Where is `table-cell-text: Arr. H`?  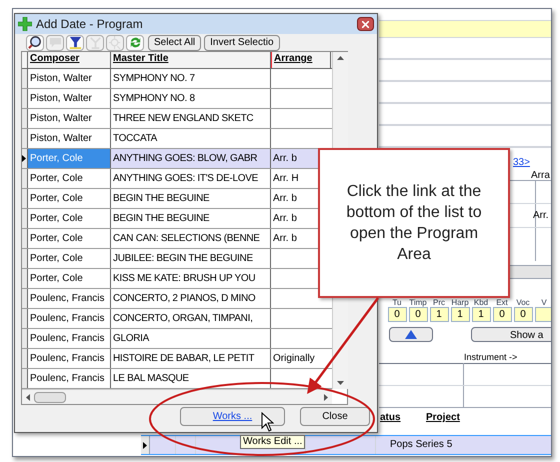 table-cell-text: Arr. H is located at coordinates (286, 179).